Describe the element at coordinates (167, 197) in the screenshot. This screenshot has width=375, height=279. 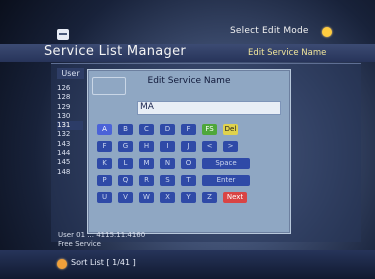
I see `key-X: X` at that location.